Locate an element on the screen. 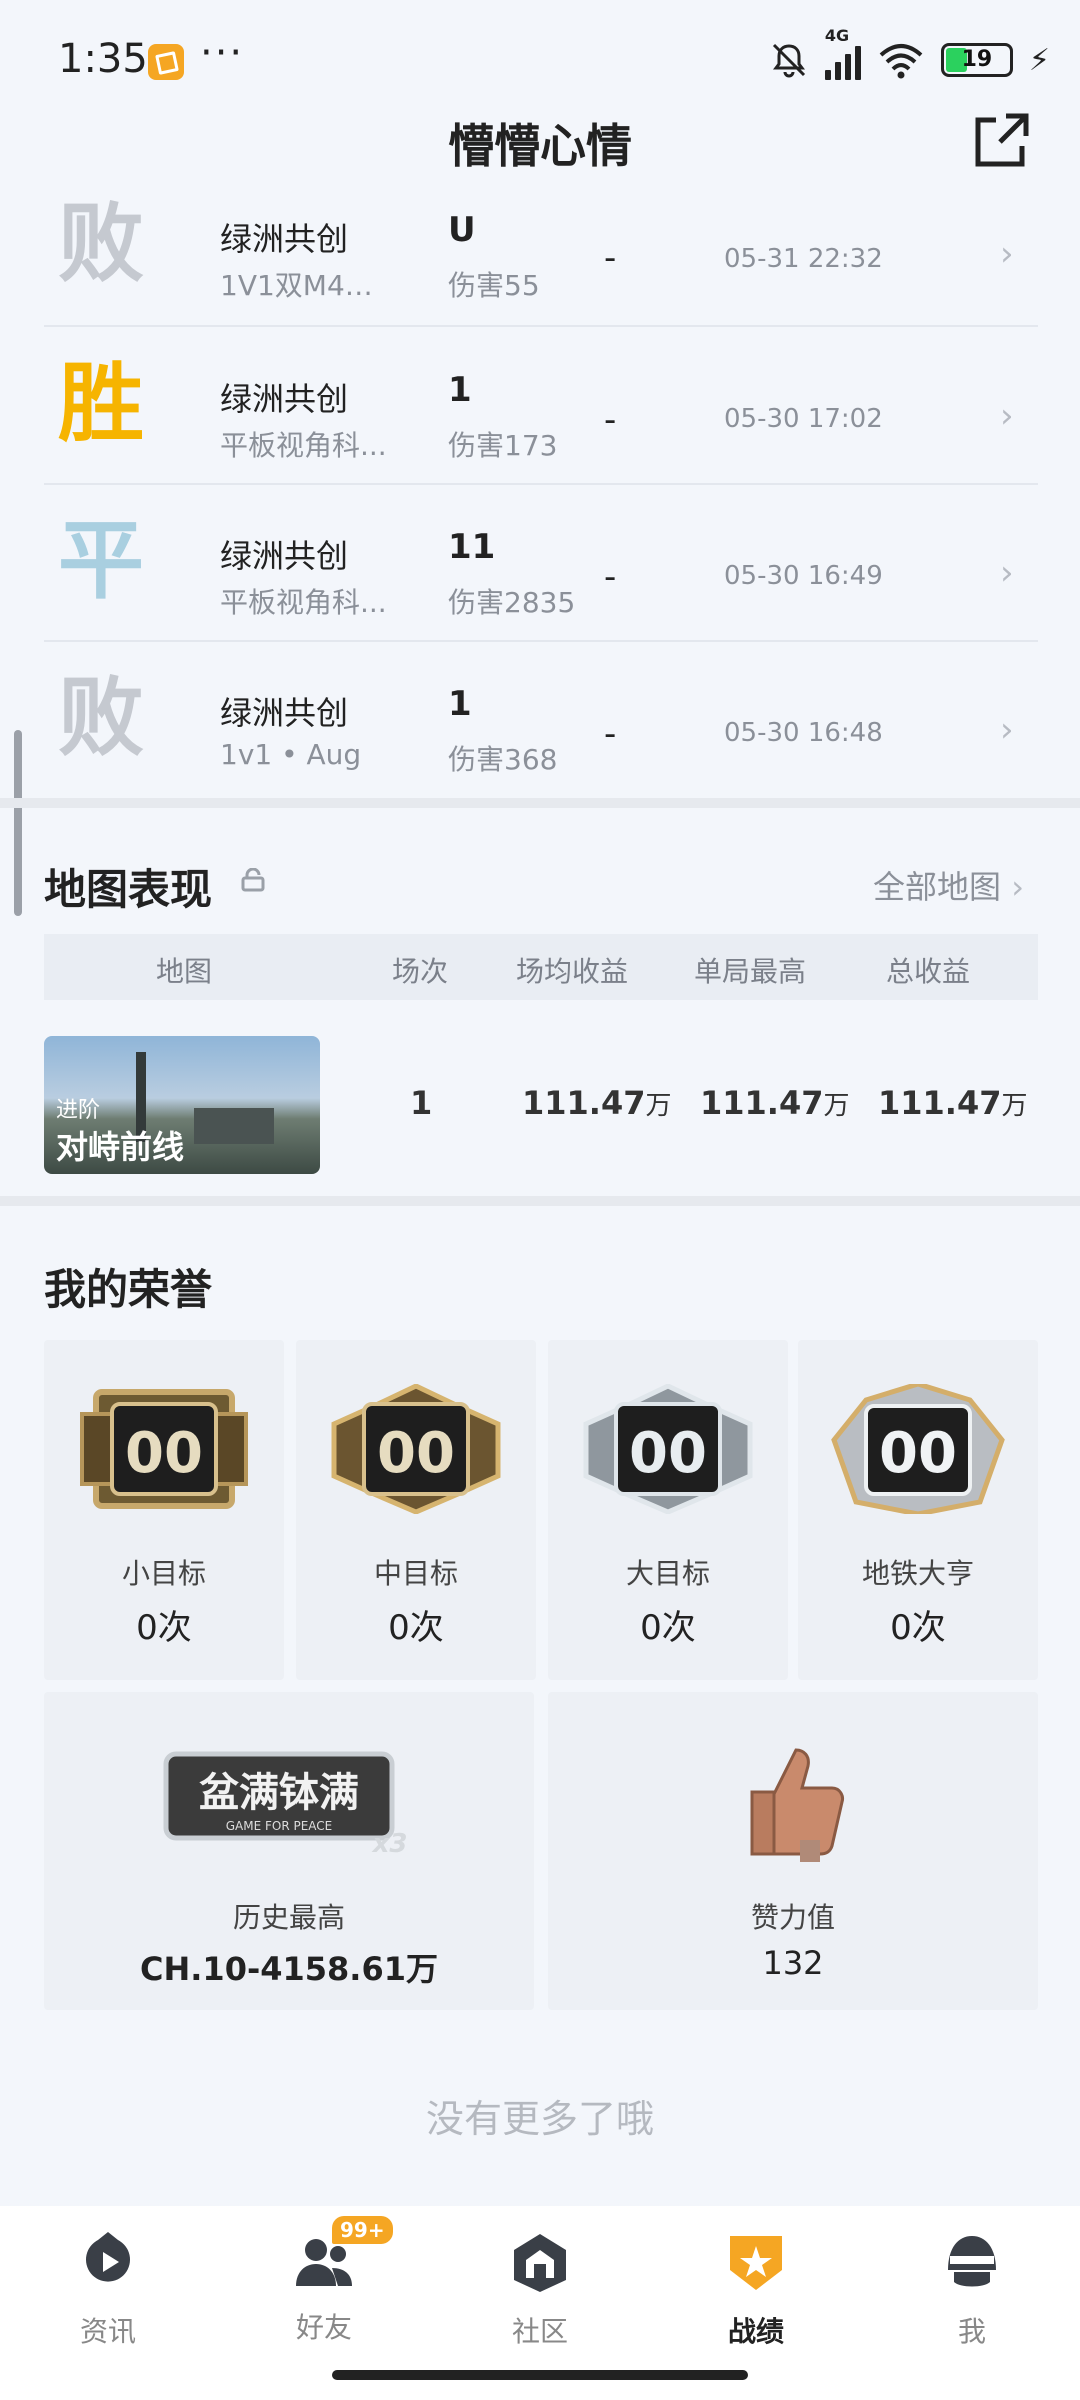 The width and height of the screenshot is (1080, 2400). nav-community: 社区 is located at coordinates (540, 2290).